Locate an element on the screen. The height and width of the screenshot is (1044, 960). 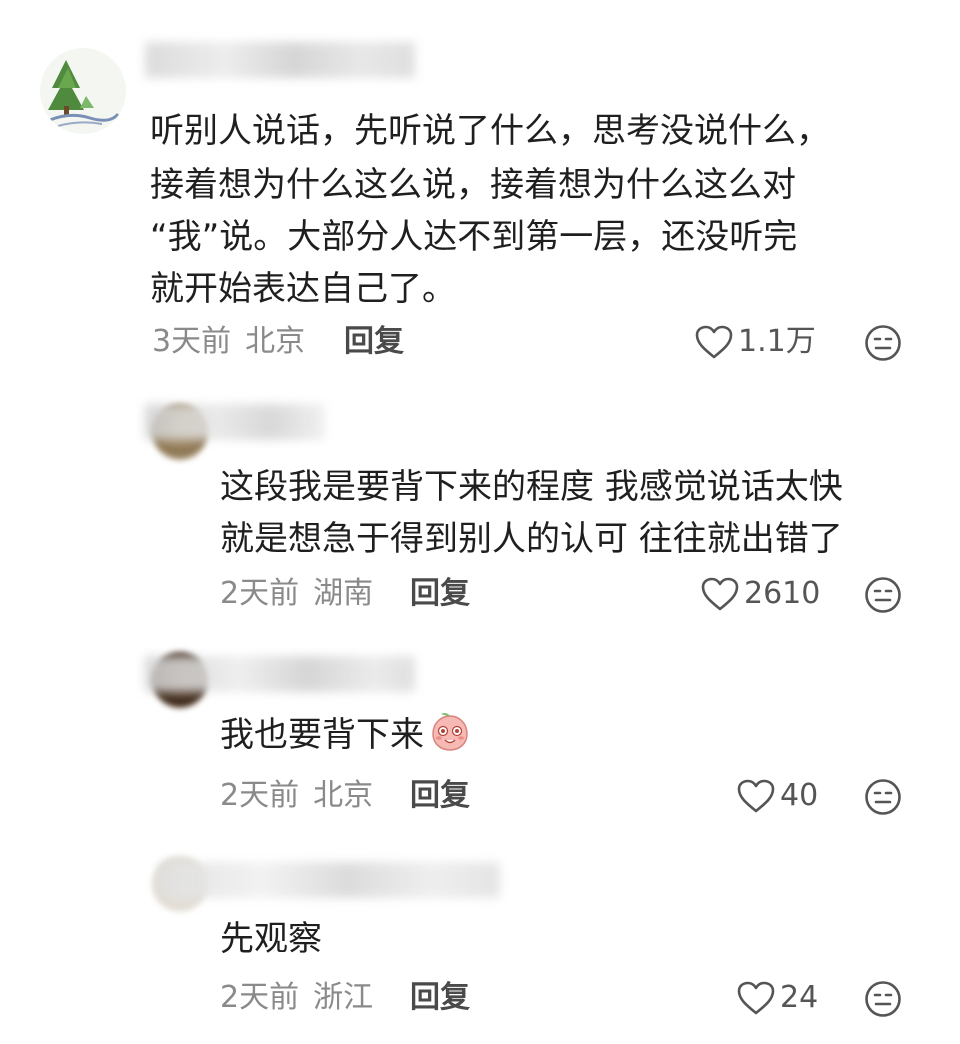
comment-text-line: “我”说。大部分人达不到第一层，还没听完 is located at coordinates (474, 237).